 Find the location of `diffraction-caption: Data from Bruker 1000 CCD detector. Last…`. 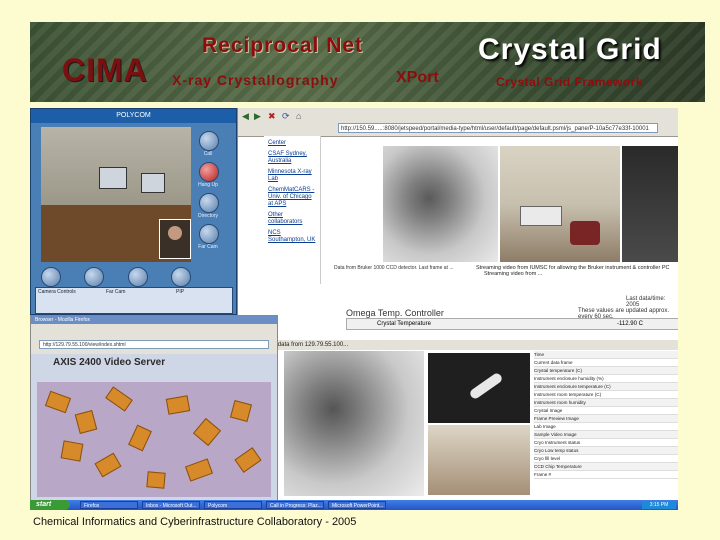

diffraction-caption: Data from Bruker 1000 CCD detector. Last… is located at coordinates (394, 268).